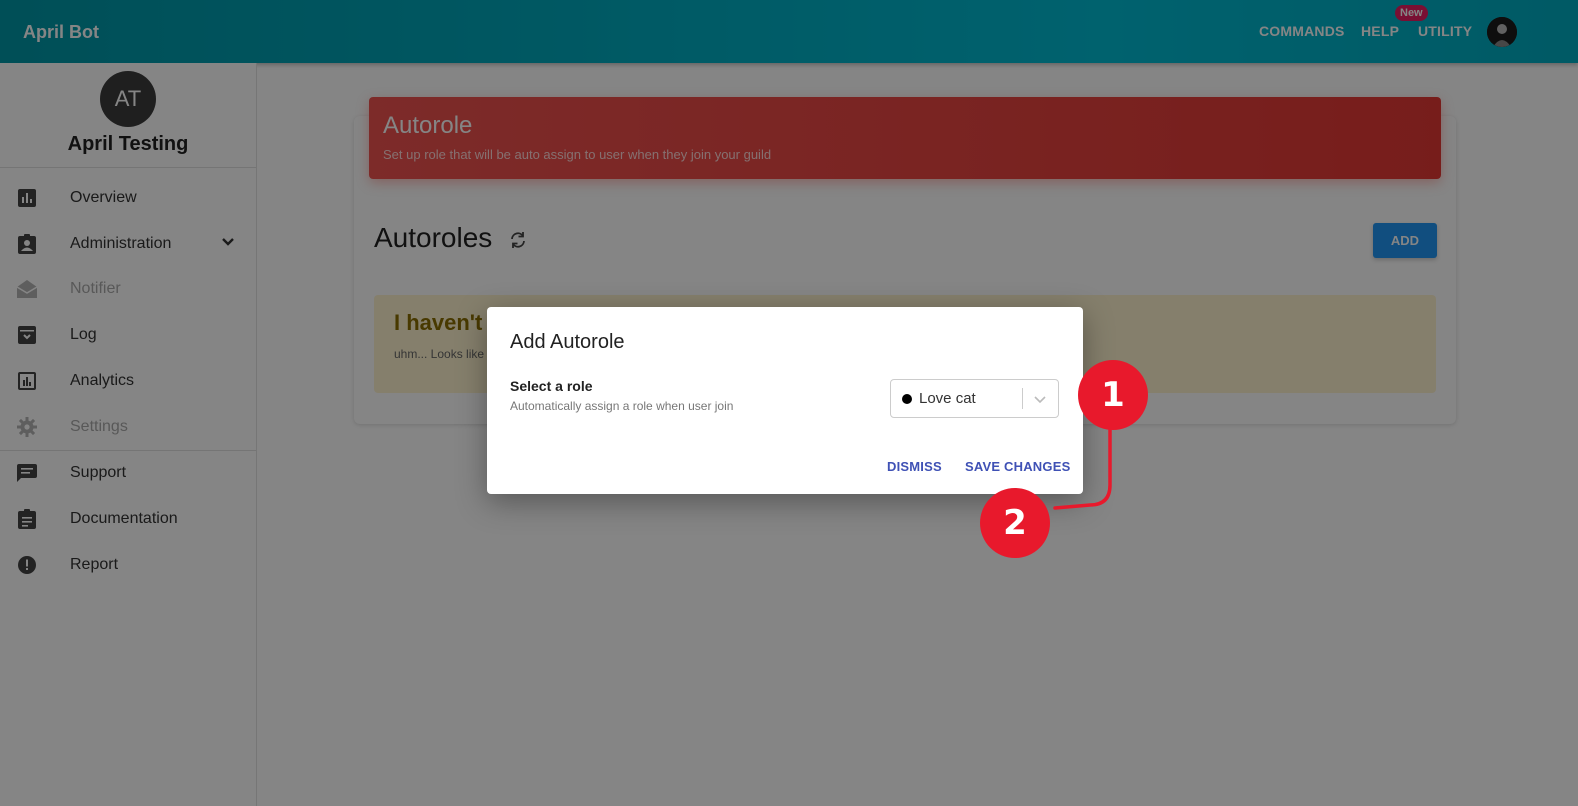 The width and height of the screenshot is (1578, 806). Describe the element at coordinates (1015, 523) in the screenshot. I see `step-2-marker: 2` at that location.